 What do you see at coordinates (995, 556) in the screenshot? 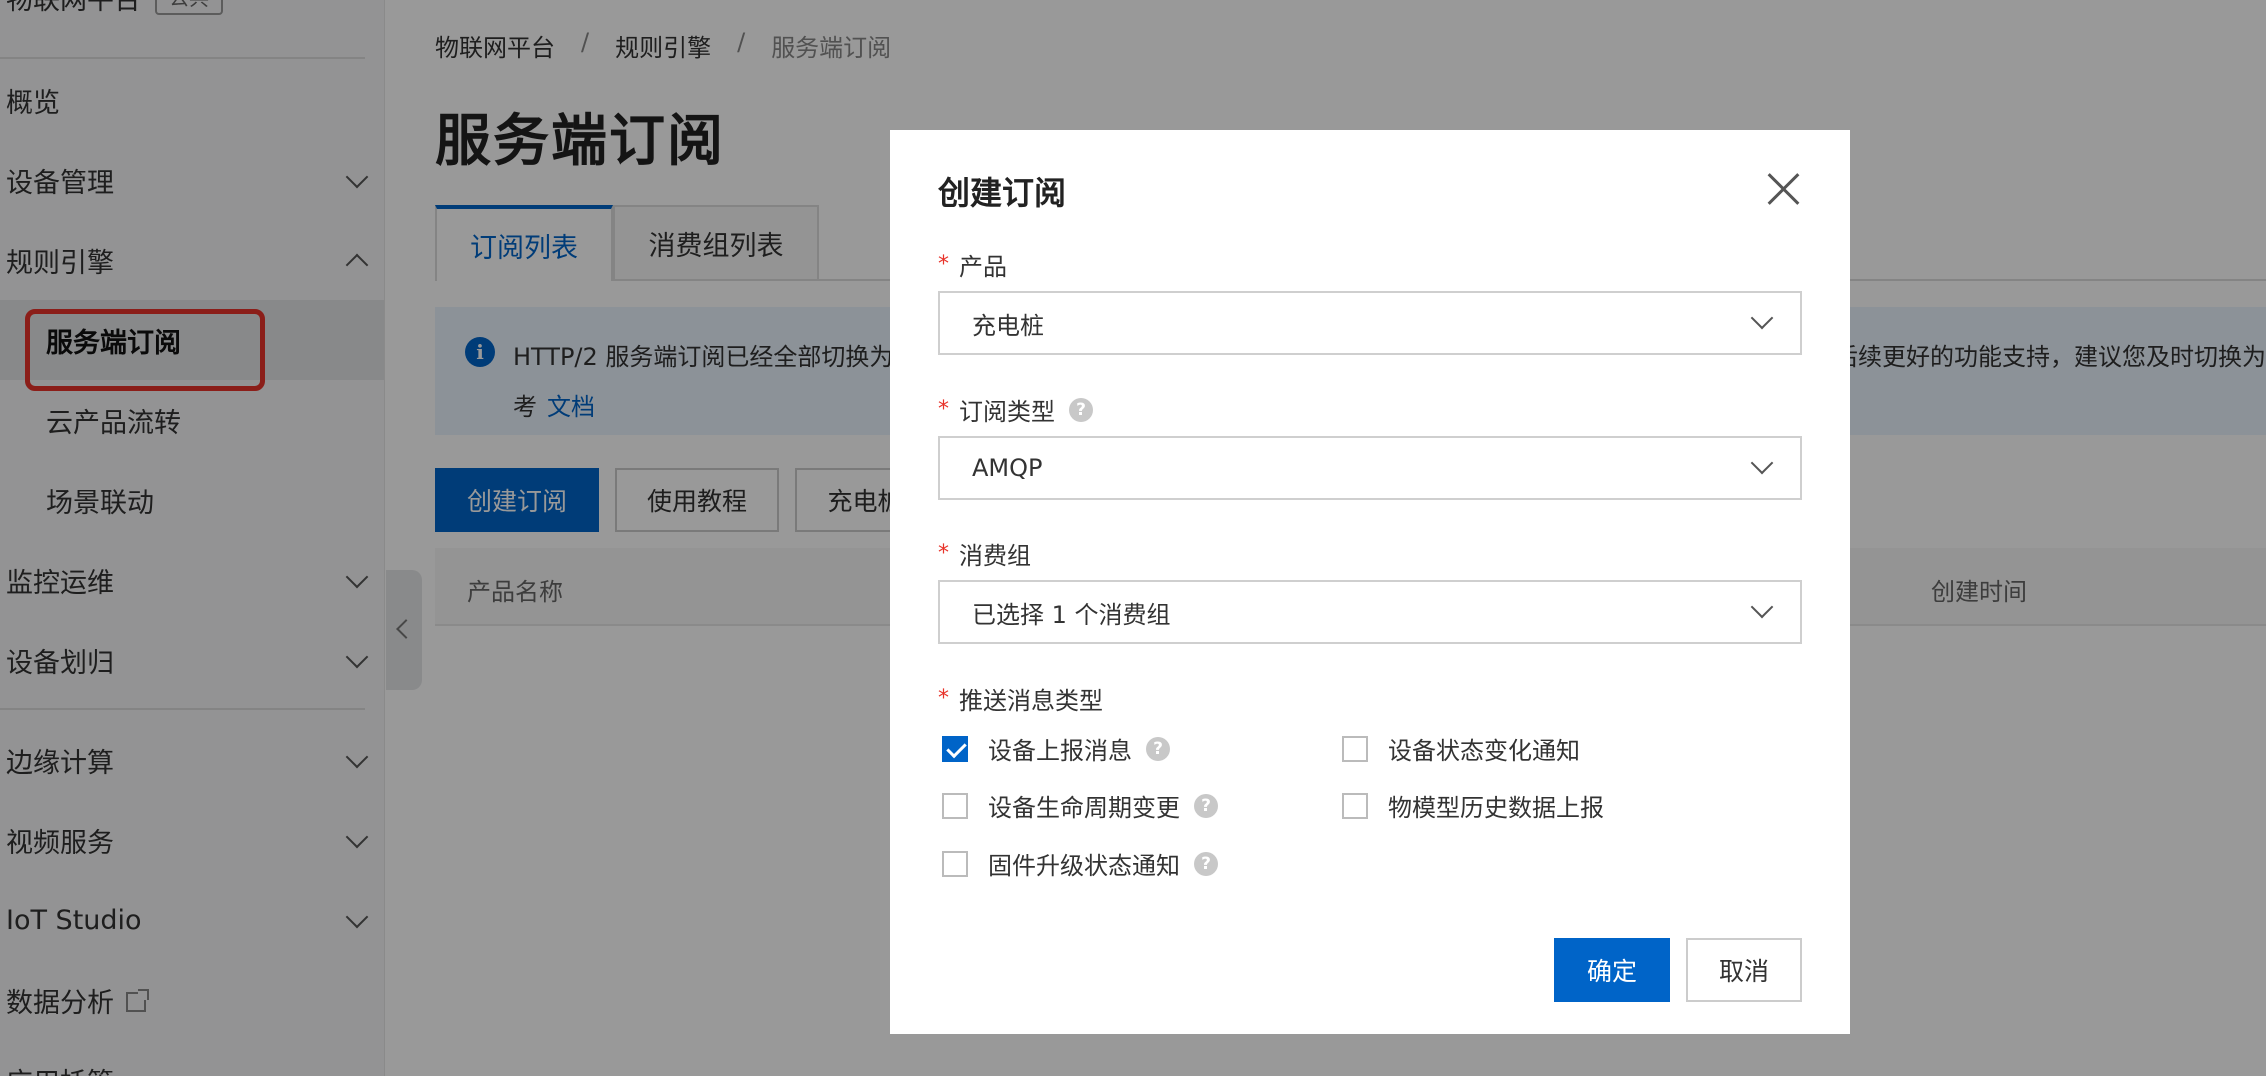
I see `field-label-text: 消费组` at bounding box center [995, 556].